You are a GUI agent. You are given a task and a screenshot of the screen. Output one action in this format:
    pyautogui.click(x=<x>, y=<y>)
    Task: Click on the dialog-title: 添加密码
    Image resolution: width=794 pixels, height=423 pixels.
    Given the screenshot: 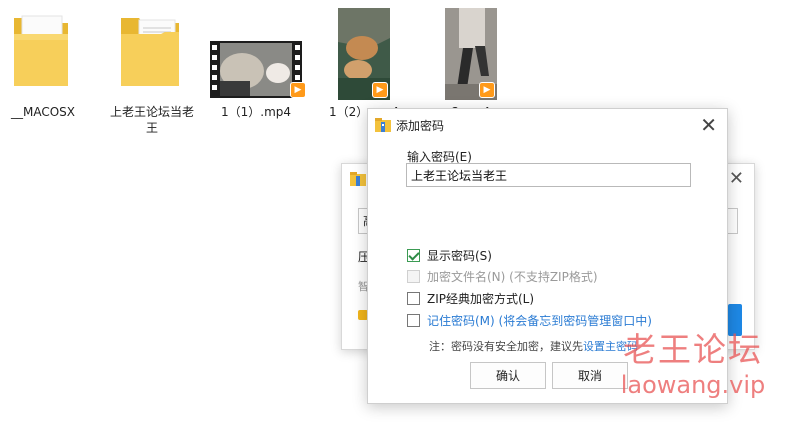 What is the action you would take?
    pyautogui.click(x=420, y=126)
    